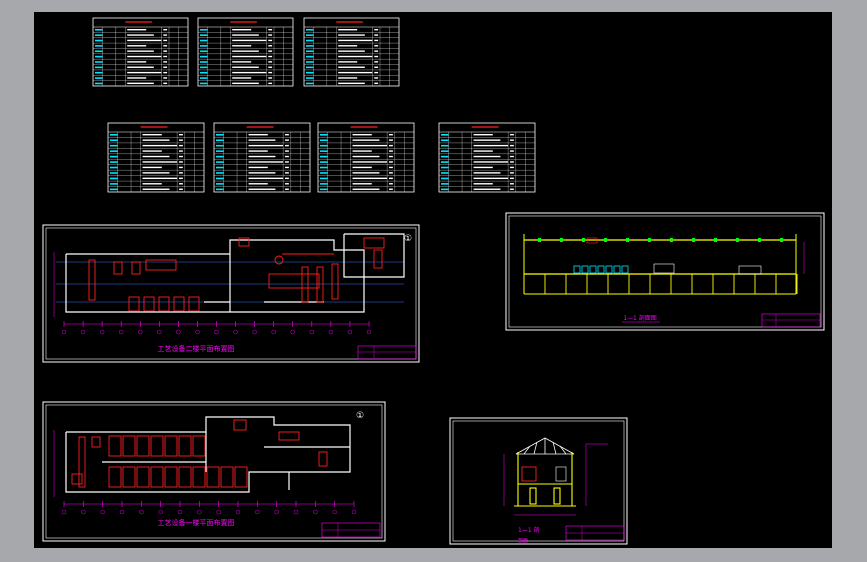  I want to click on equipment-schedule-group-top, so click(246, 52).